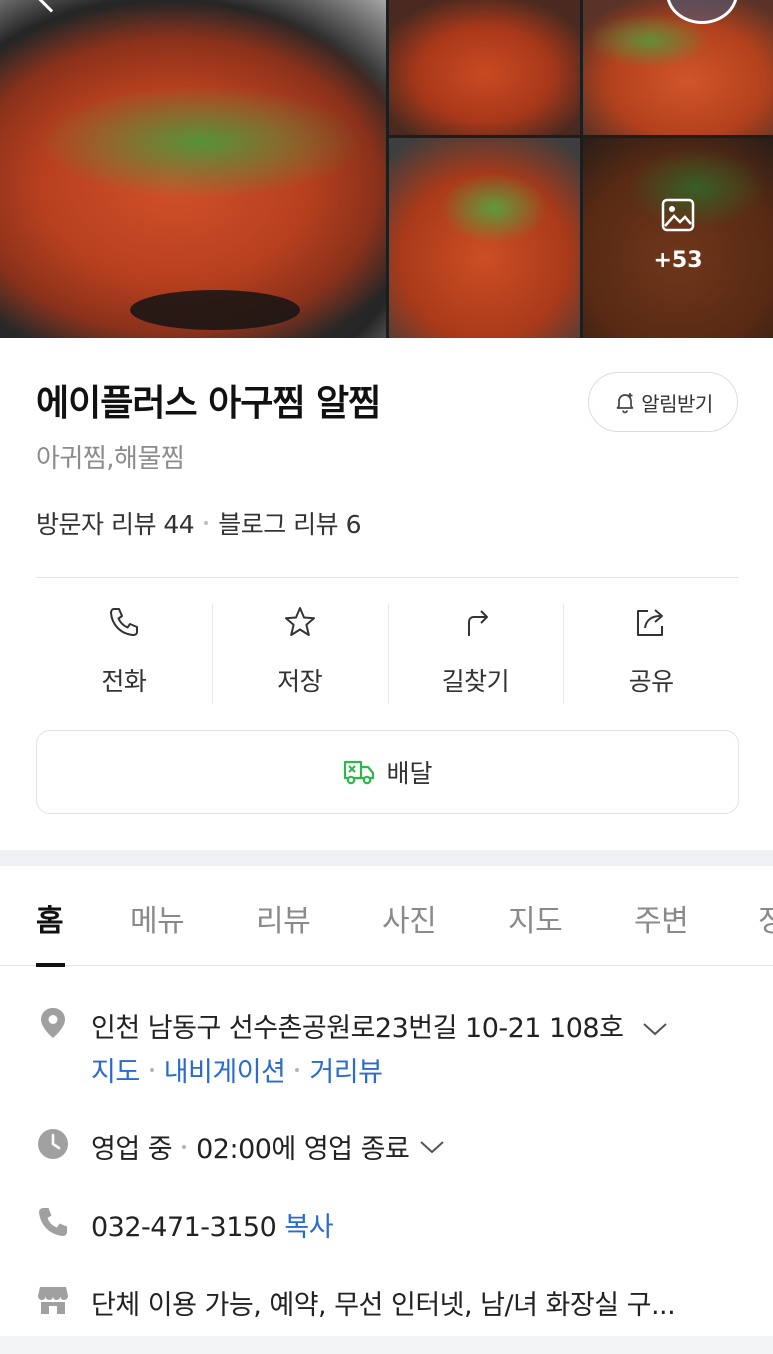 This screenshot has height=1354, width=773. I want to click on visitor-reviews-link: 방문자 리뷰 44, so click(115, 523).